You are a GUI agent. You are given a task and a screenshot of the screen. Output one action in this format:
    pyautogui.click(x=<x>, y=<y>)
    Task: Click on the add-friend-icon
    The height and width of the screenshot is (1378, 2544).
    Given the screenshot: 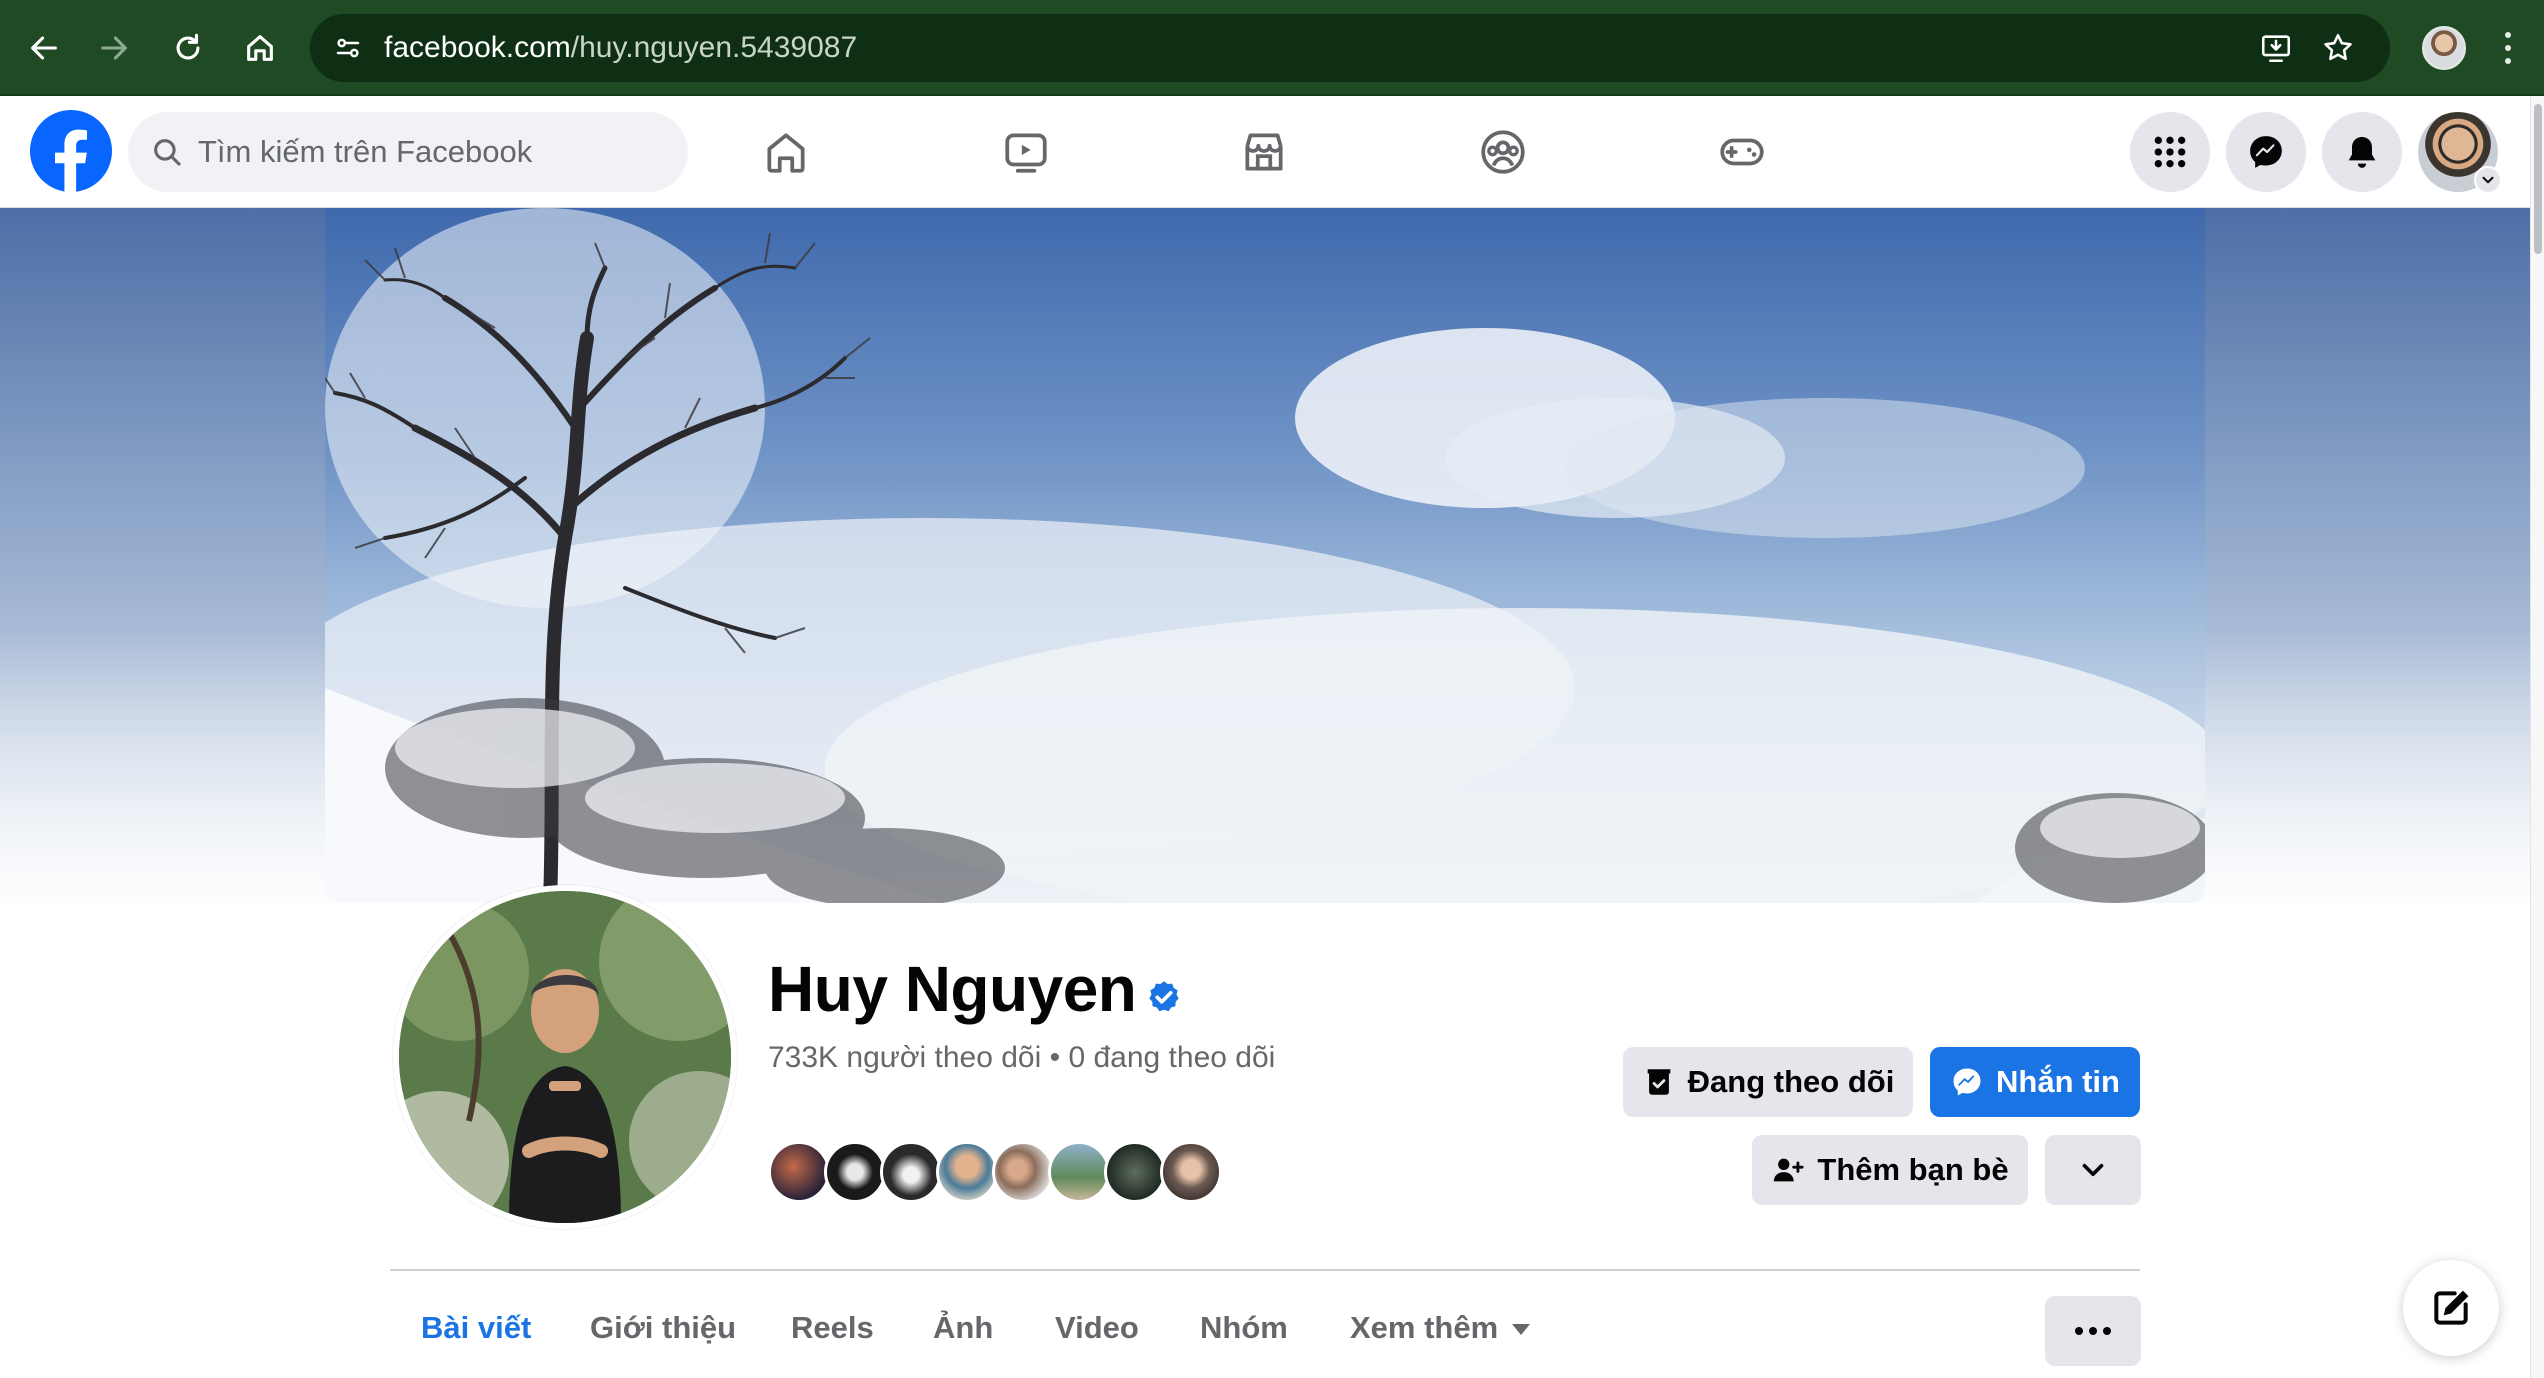 What is the action you would take?
    pyautogui.click(x=1789, y=1170)
    